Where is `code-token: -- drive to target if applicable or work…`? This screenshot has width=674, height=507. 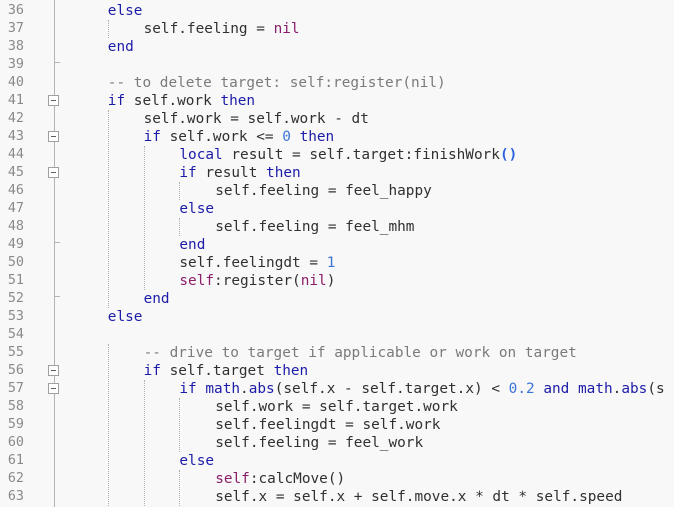 code-token: -- drive to target if applicable or work… is located at coordinates (360, 353).